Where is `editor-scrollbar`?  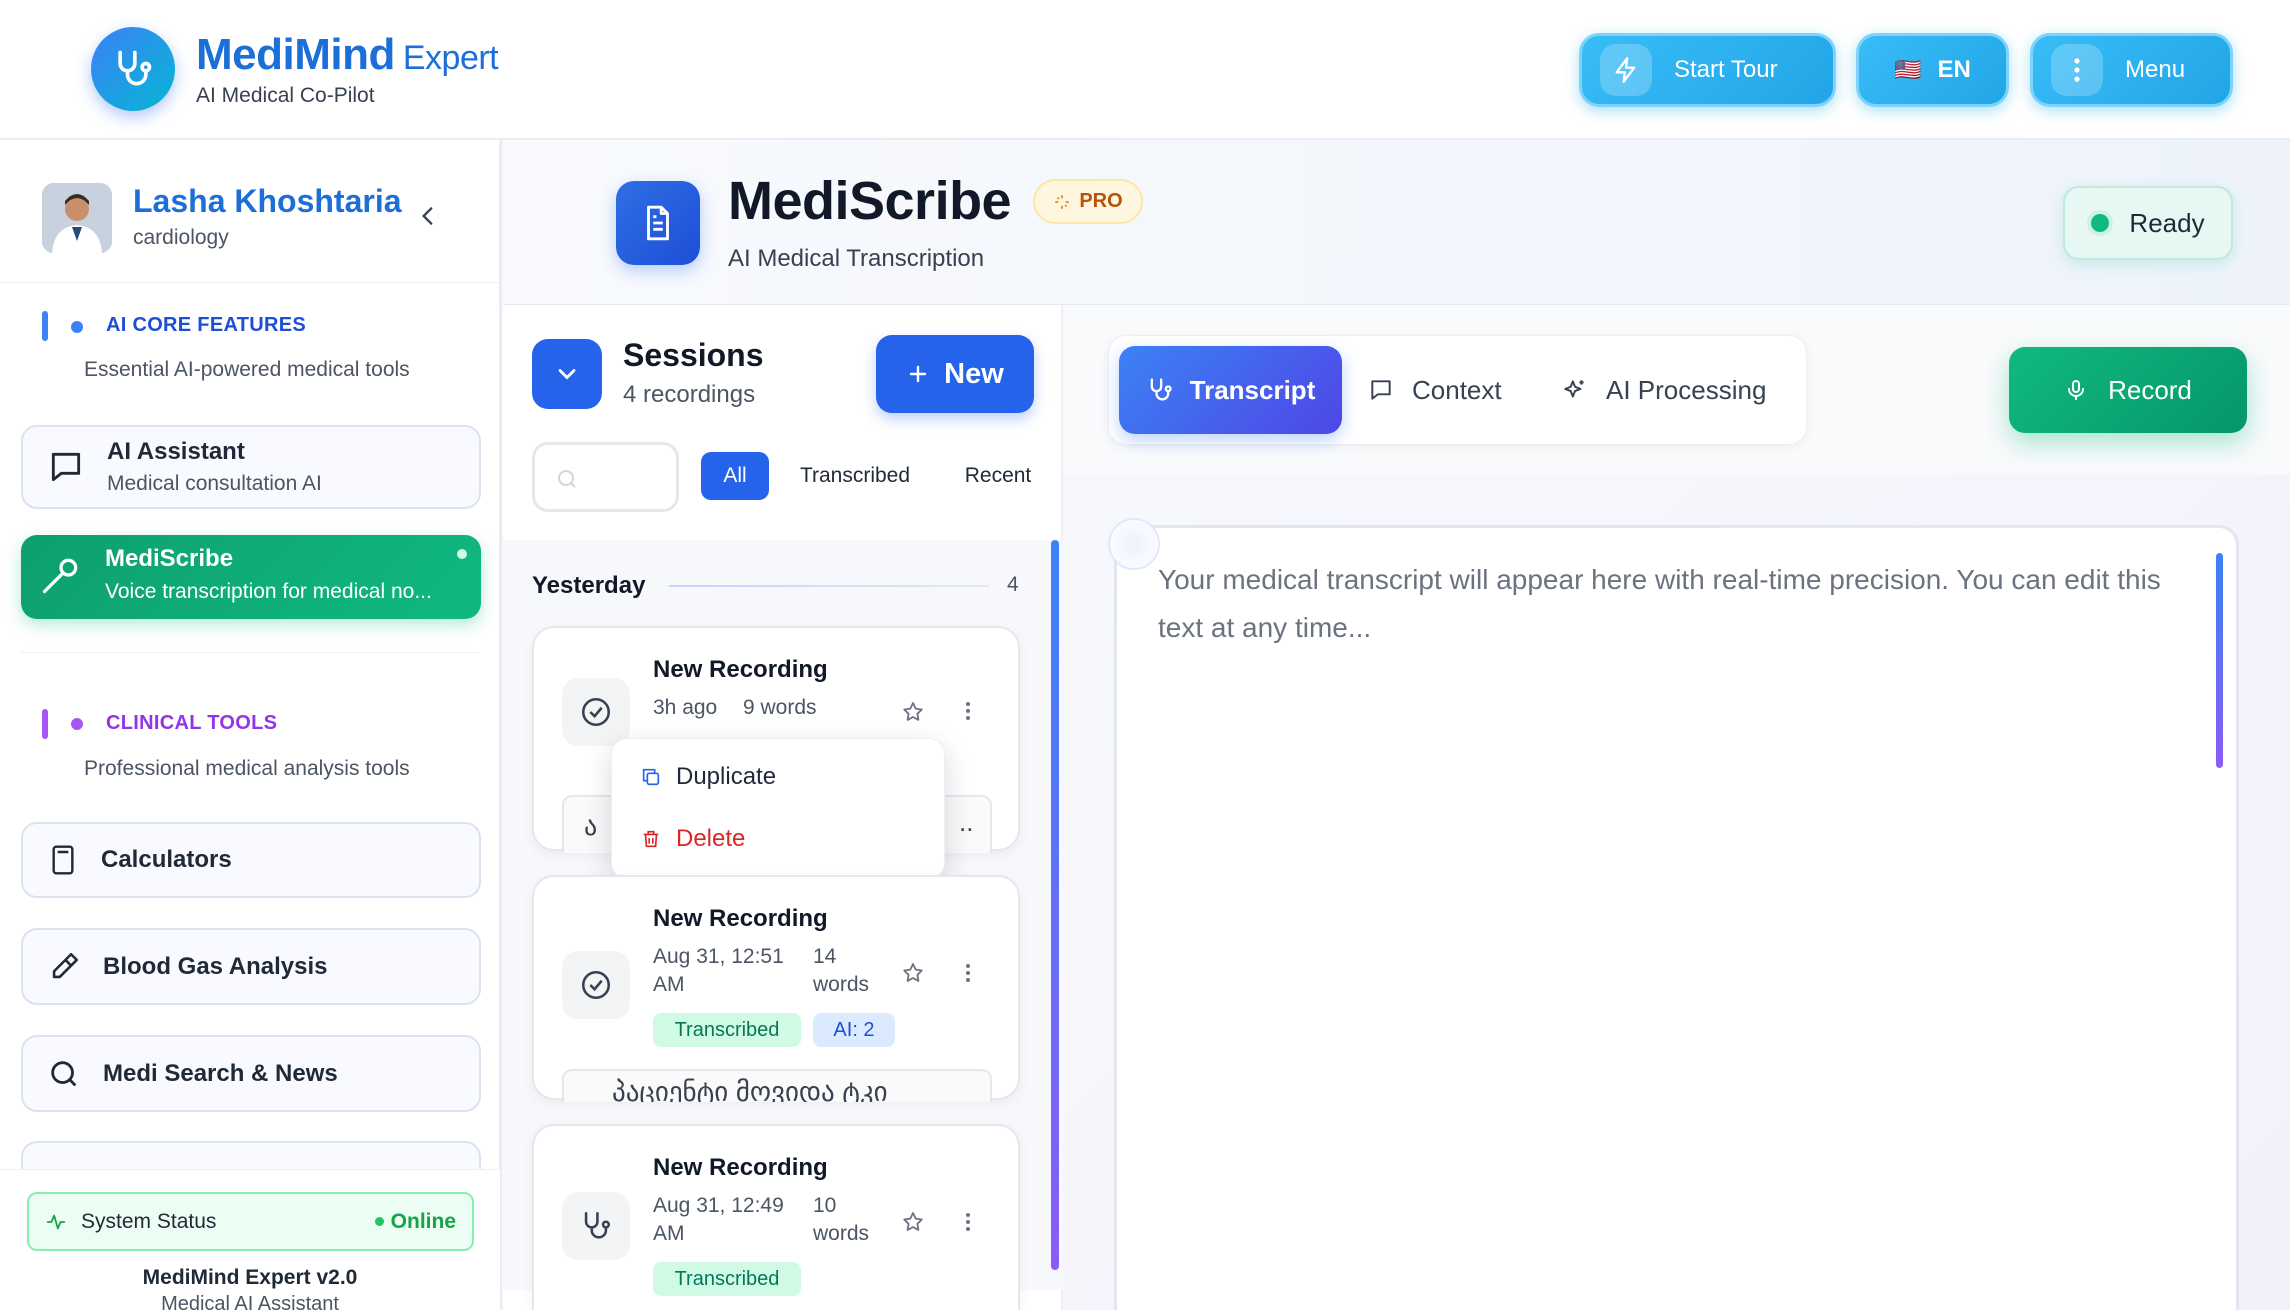
editor-scrollbar is located at coordinates (2219, 660).